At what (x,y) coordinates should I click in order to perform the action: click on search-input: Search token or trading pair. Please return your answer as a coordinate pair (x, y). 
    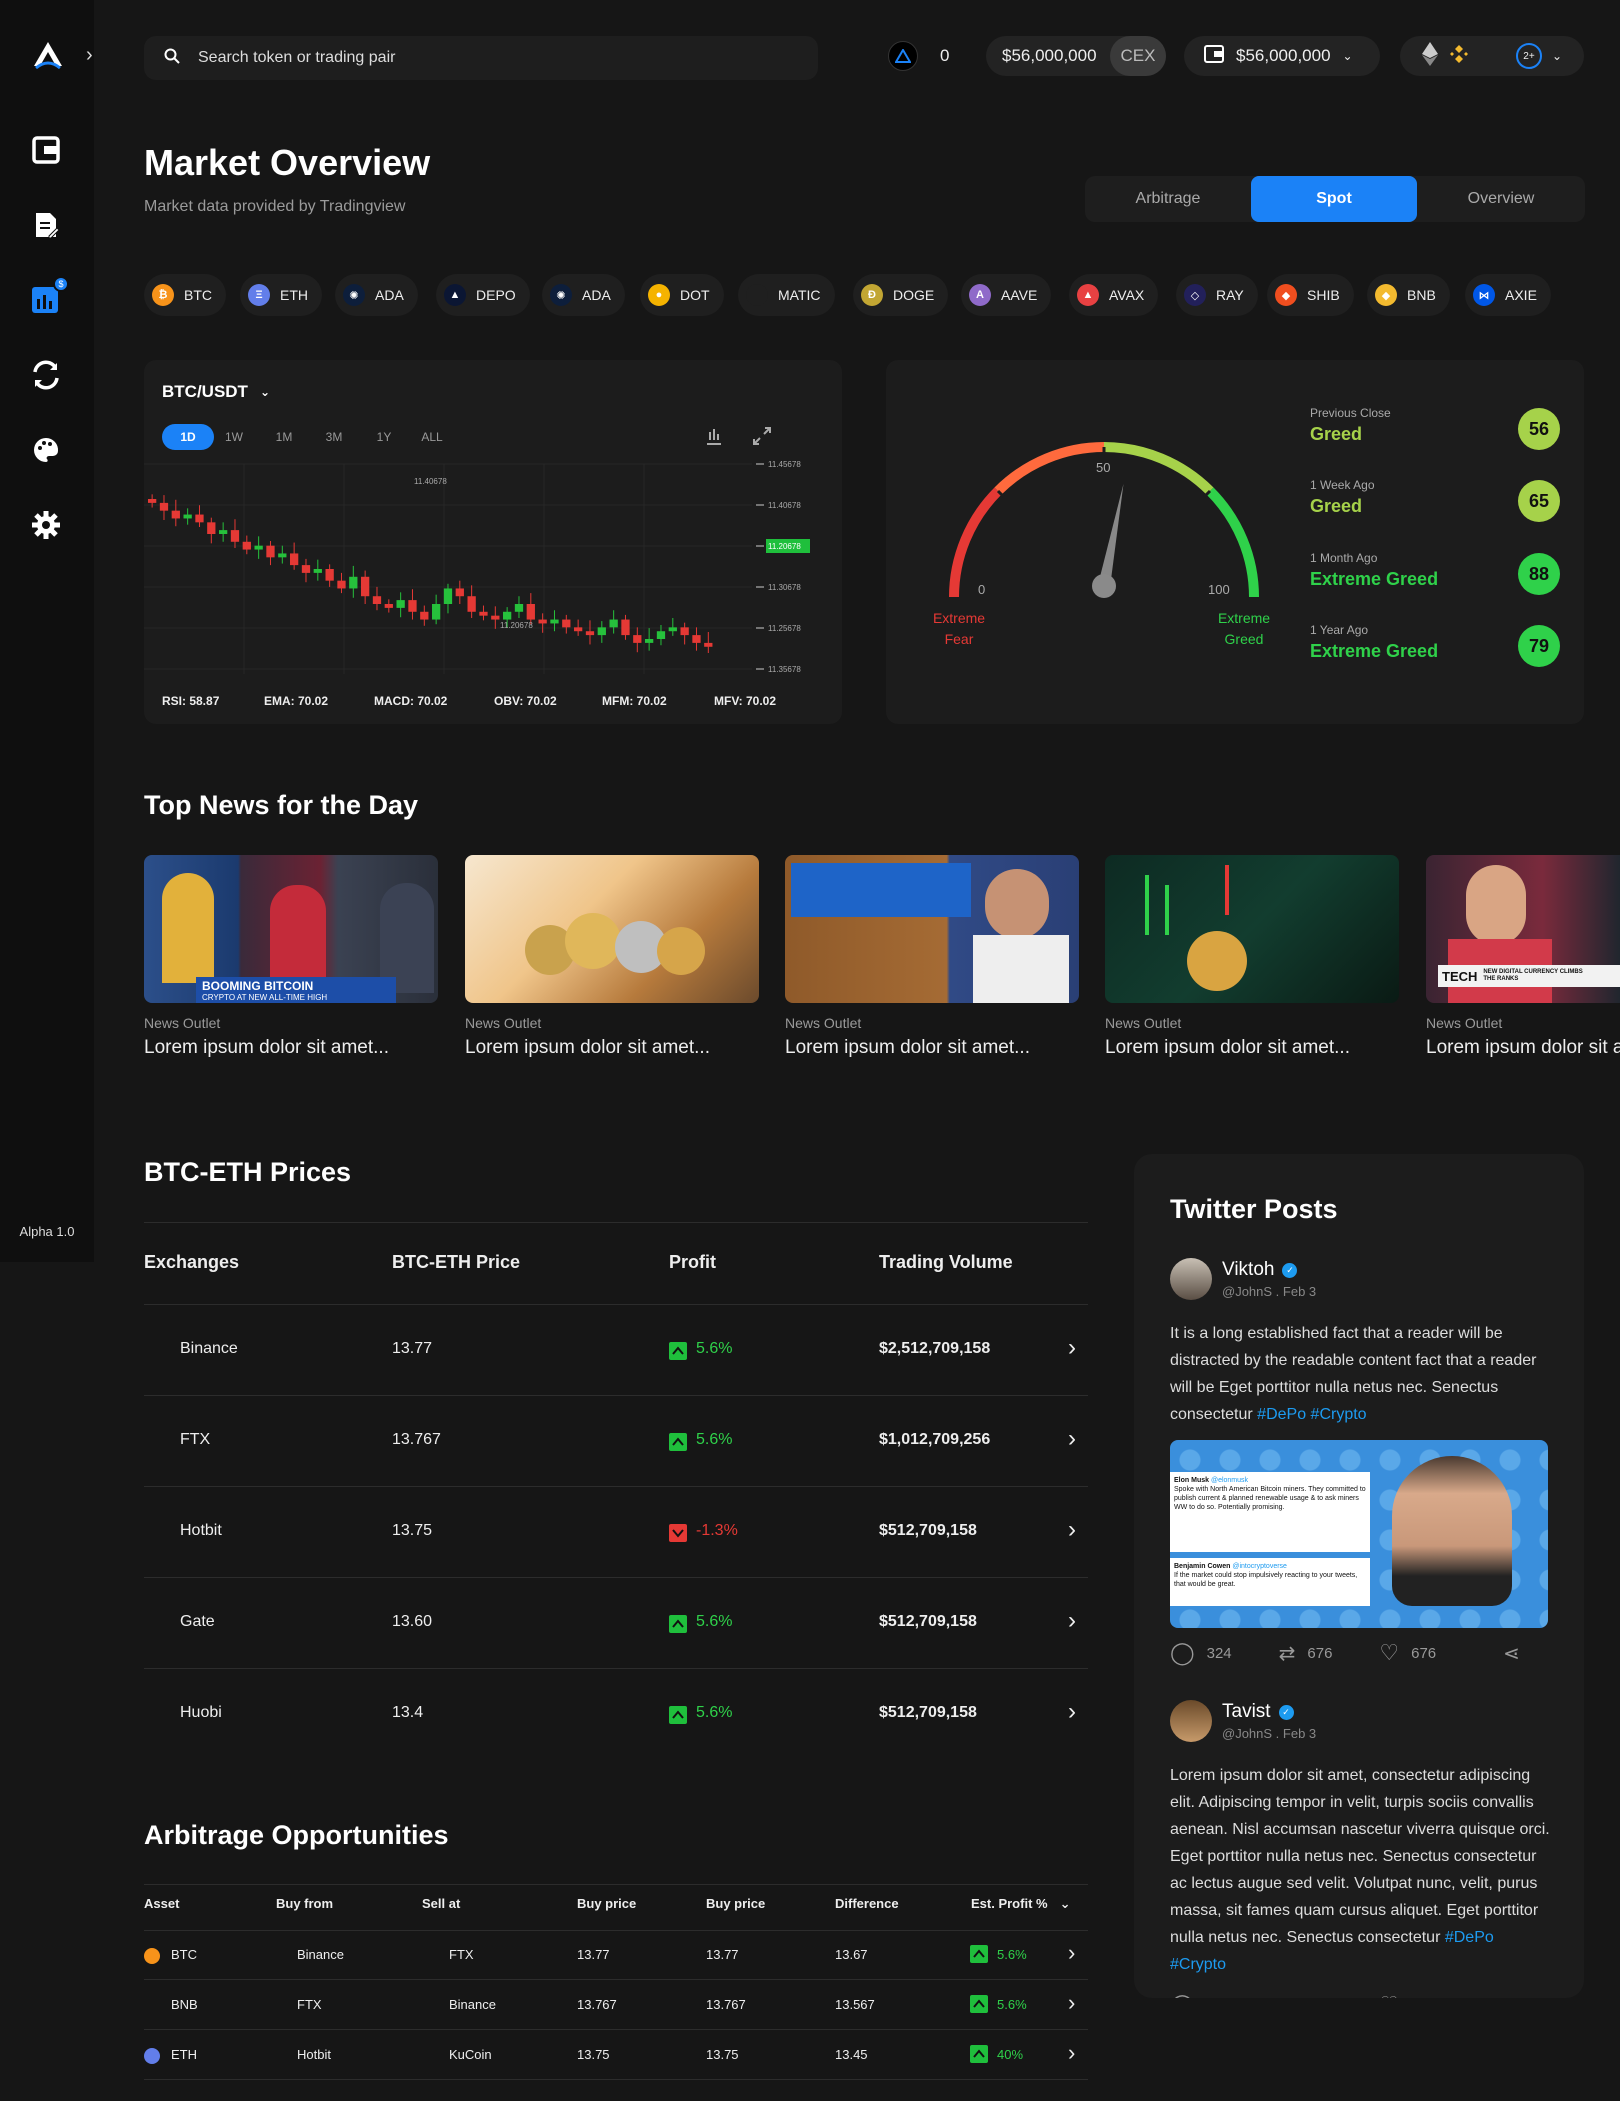
    Looking at the image, I should click on (481, 58).